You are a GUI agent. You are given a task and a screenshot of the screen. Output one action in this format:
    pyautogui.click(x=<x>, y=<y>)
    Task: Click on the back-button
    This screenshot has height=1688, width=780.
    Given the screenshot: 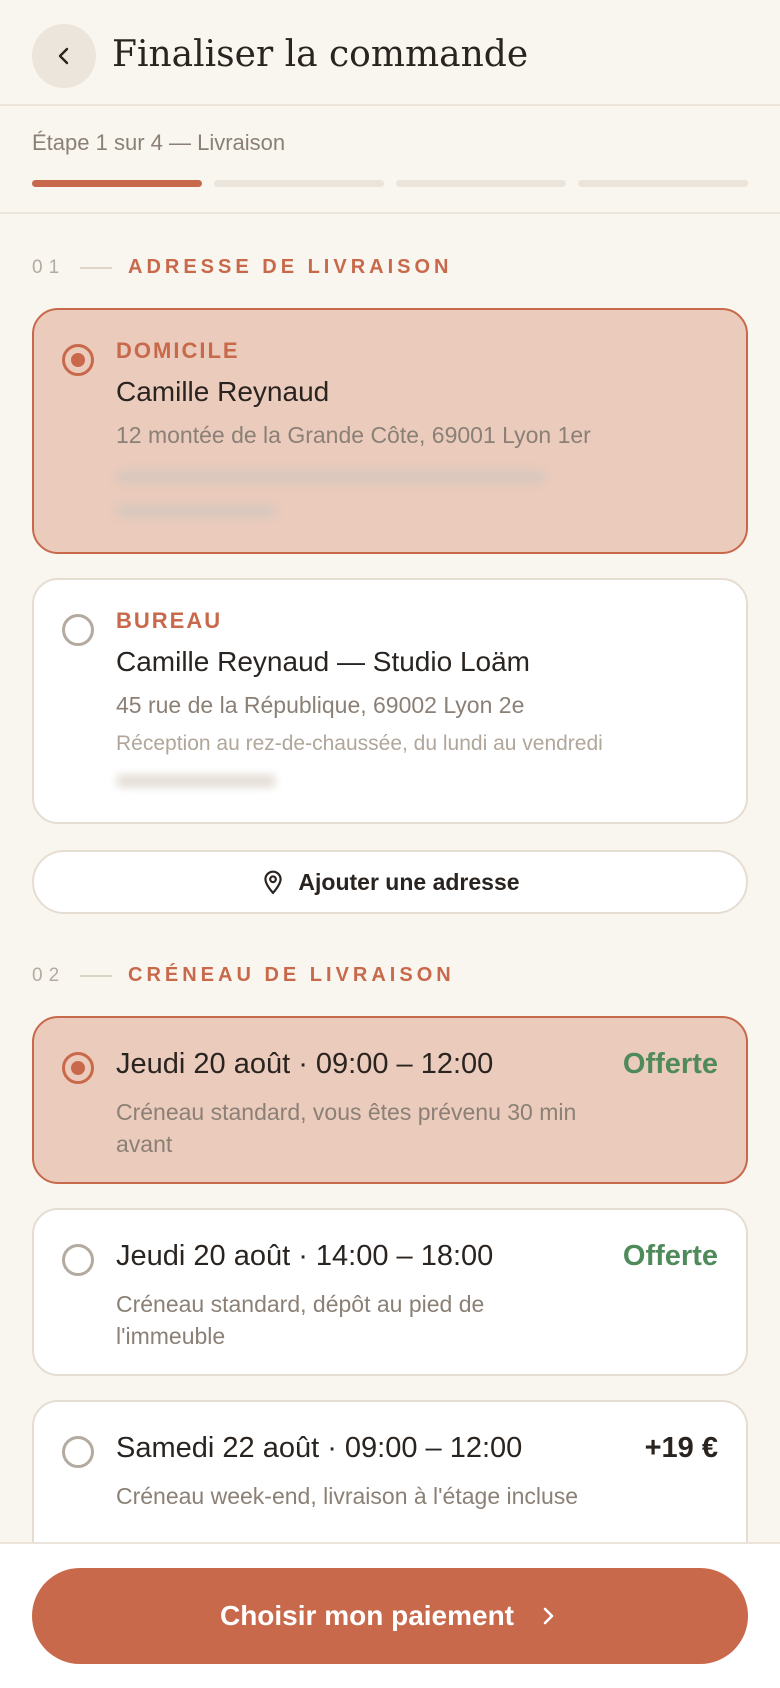 What is the action you would take?
    pyautogui.click(x=64, y=56)
    